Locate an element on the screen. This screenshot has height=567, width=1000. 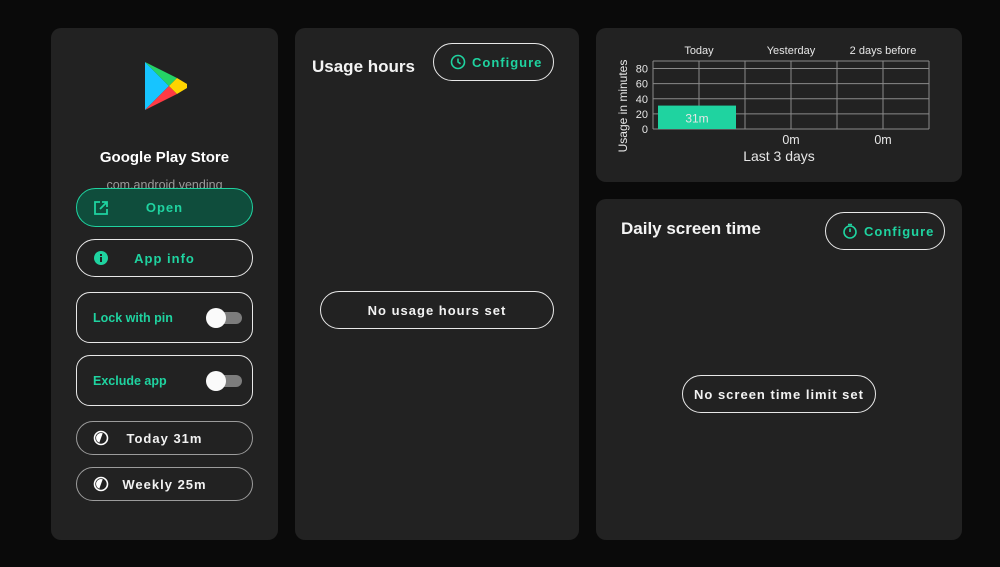
usage-hours-configure-button: Configure is located at coordinates (493, 62).